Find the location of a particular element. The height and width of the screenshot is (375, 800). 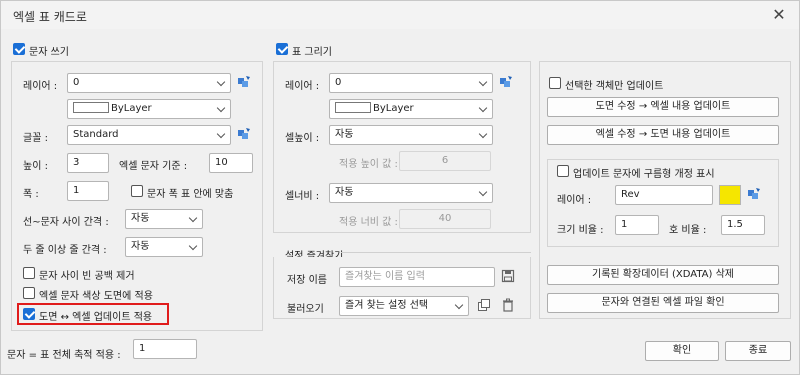

table-layer-picker-icon is located at coordinates (506, 82).